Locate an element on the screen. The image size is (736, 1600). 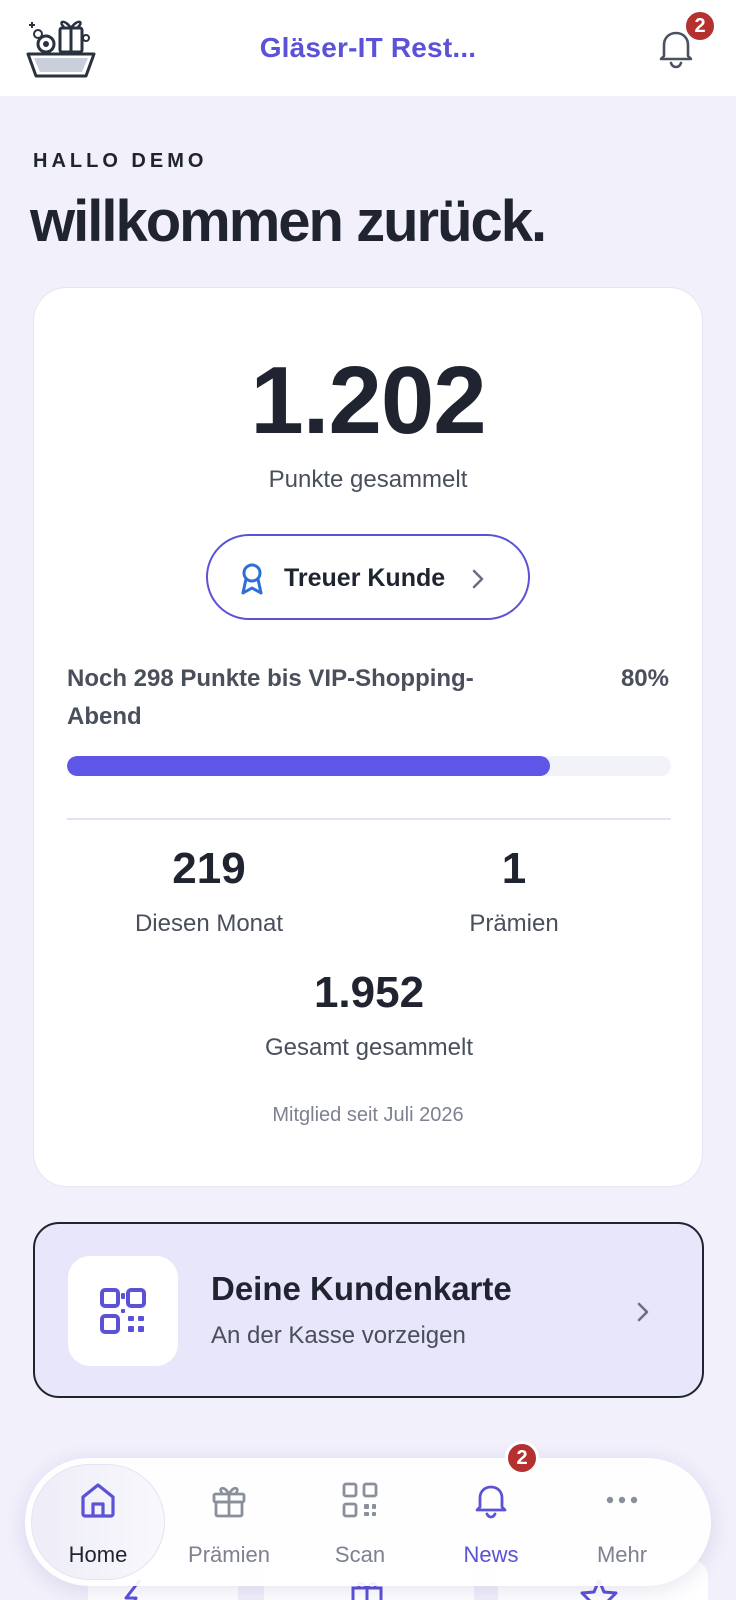
gift-icon is located at coordinates (229, 1502).